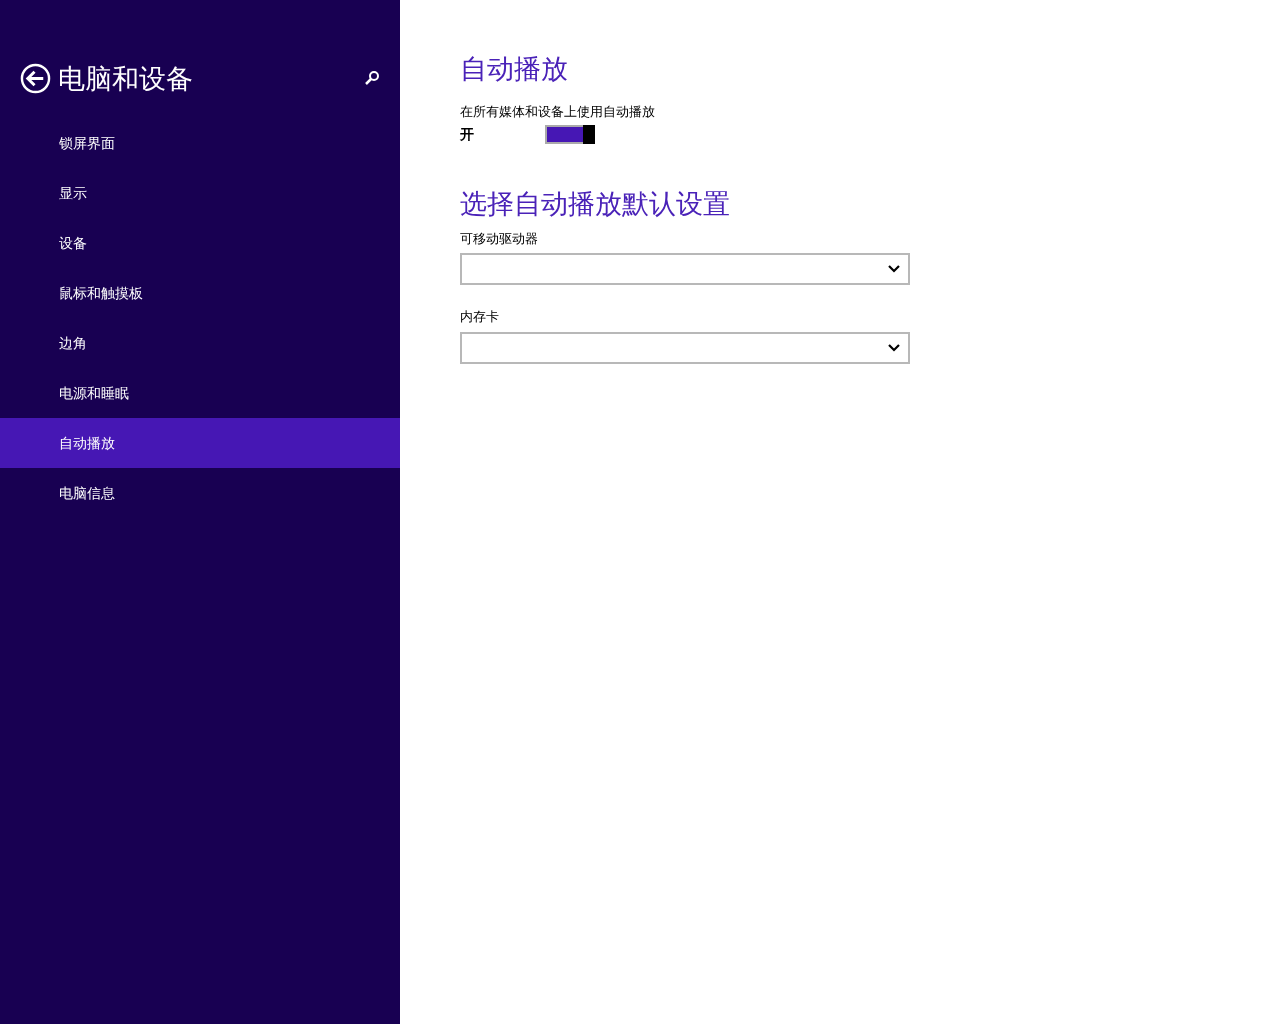  Describe the element at coordinates (200, 343) in the screenshot. I see `sidebar-item: 边角` at that location.